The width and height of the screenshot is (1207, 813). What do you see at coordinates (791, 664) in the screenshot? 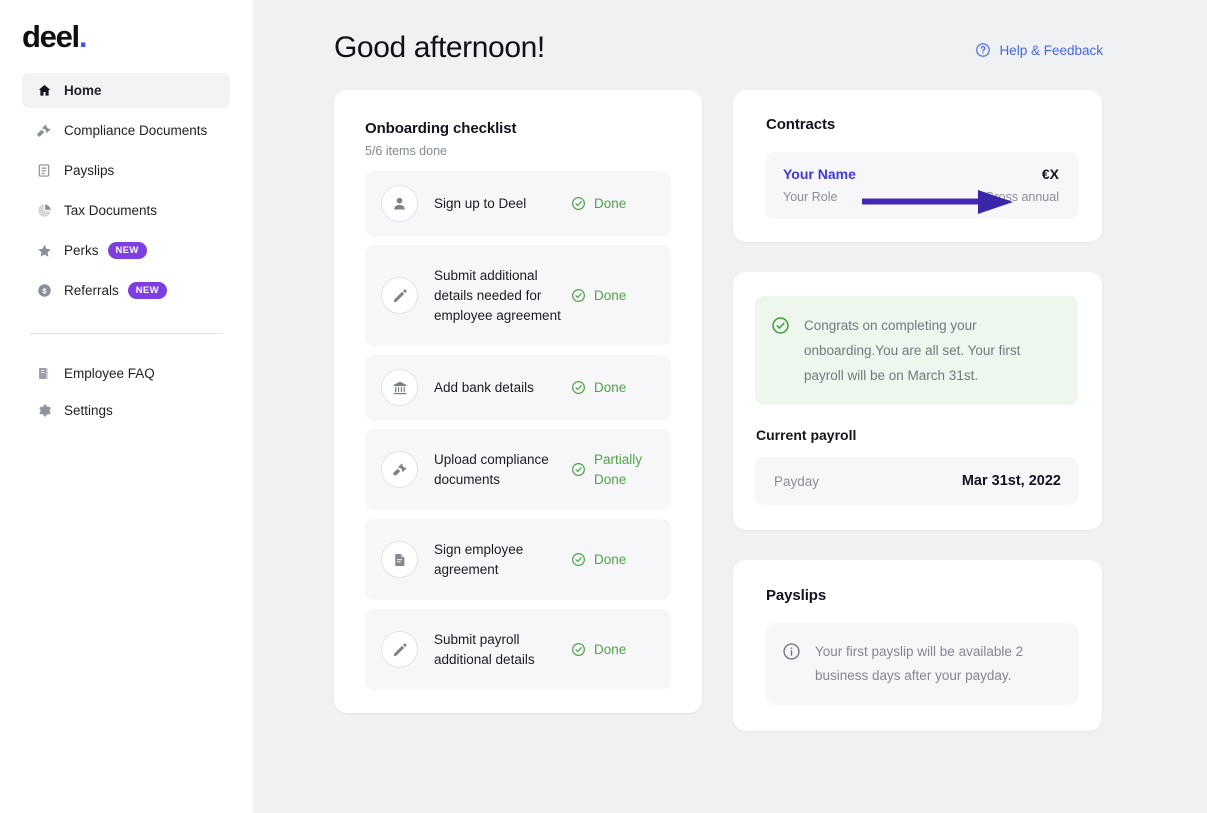
I see `info-circle-icon` at bounding box center [791, 664].